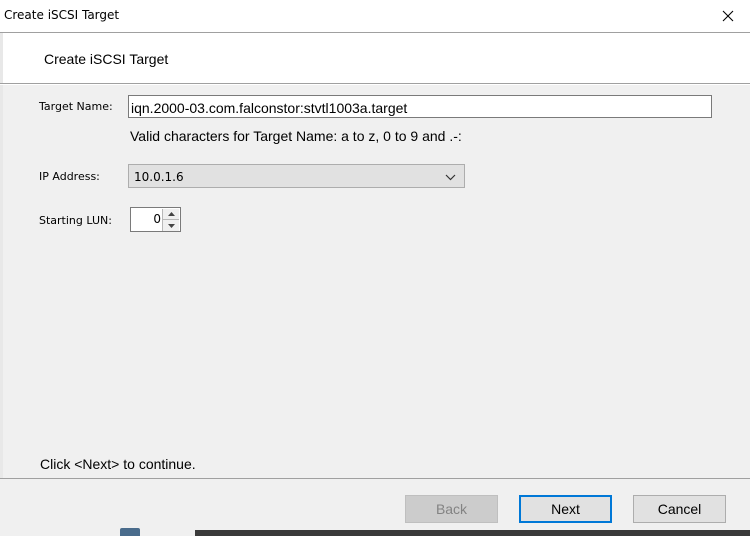 This screenshot has height=536, width=750. What do you see at coordinates (375, 16) in the screenshot?
I see `title-bar: Create iSCSI Target` at bounding box center [375, 16].